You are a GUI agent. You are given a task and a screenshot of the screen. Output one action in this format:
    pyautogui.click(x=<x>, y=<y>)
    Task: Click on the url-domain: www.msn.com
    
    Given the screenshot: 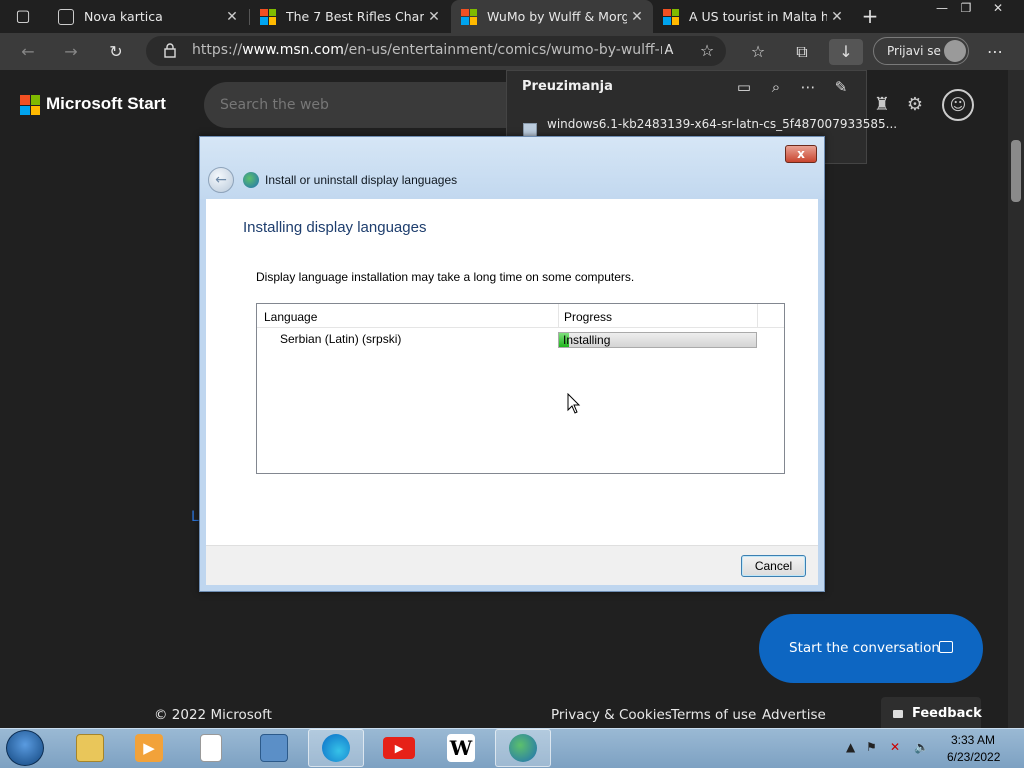 What is the action you would take?
    pyautogui.click(x=293, y=50)
    